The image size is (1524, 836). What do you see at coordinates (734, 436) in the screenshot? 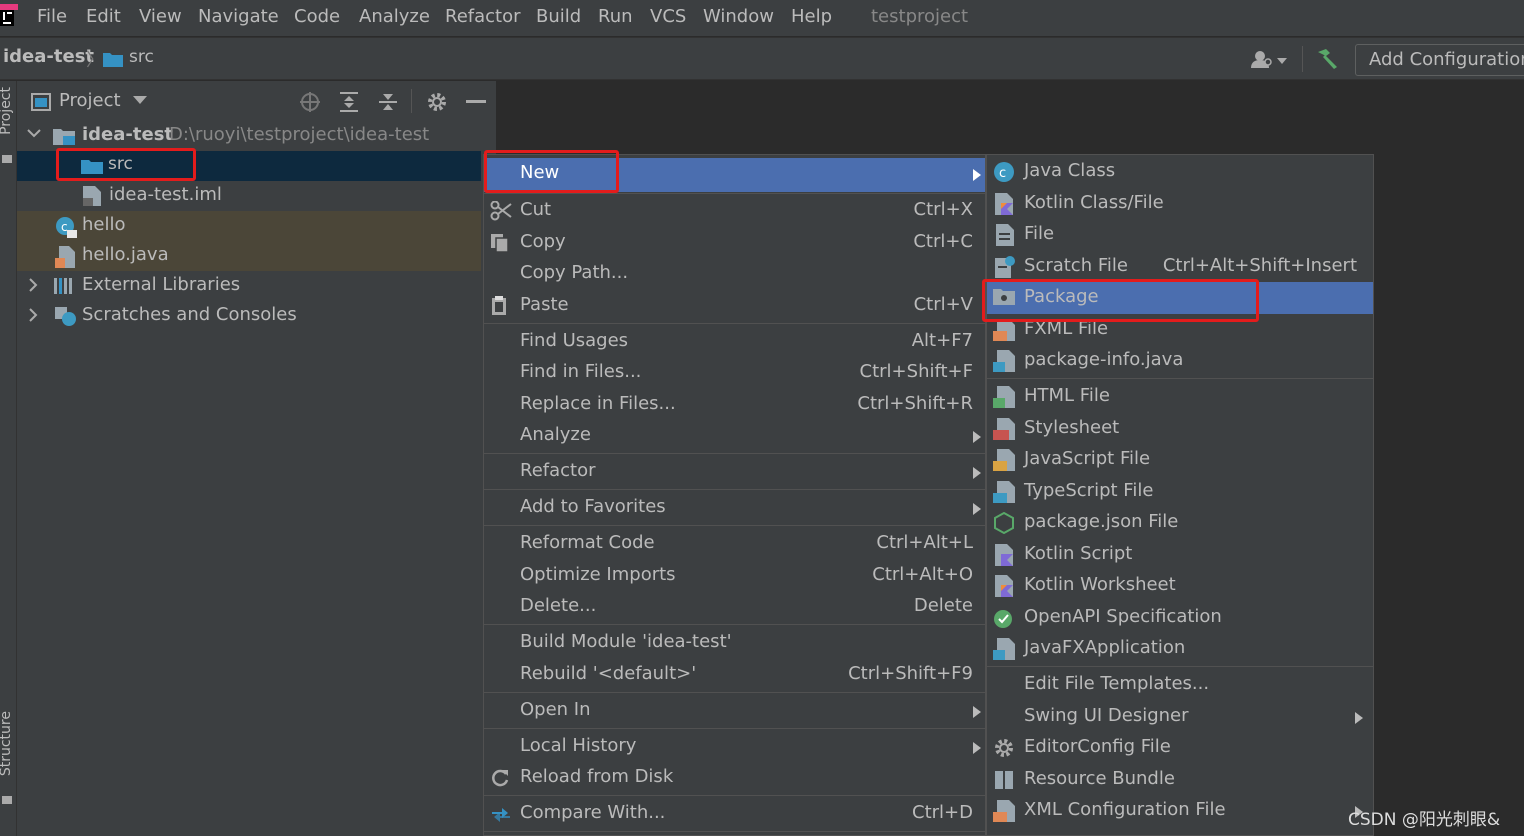
I see `menu-item-analyze: Analyze` at bounding box center [734, 436].